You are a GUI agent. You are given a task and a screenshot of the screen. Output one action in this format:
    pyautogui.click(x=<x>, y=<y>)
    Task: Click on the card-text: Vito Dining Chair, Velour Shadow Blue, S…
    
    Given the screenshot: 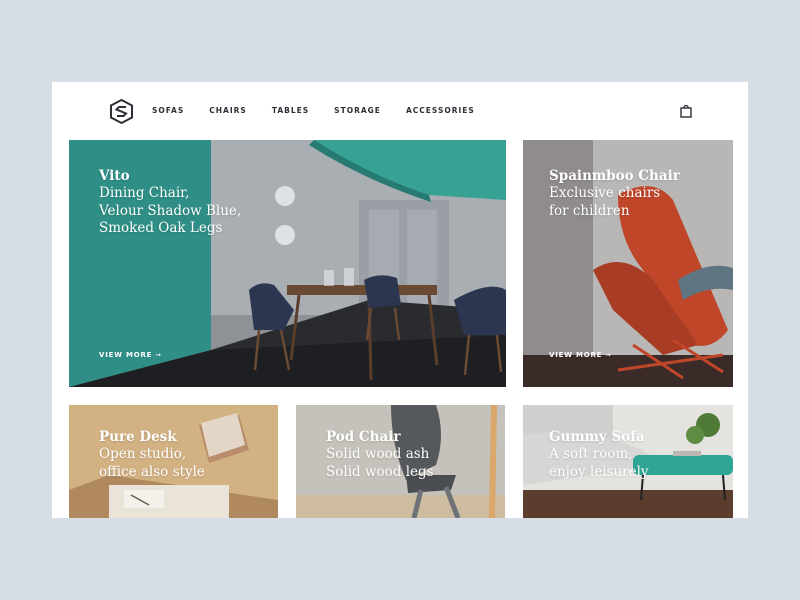 What is the action you would take?
    pyautogui.click(x=170, y=203)
    